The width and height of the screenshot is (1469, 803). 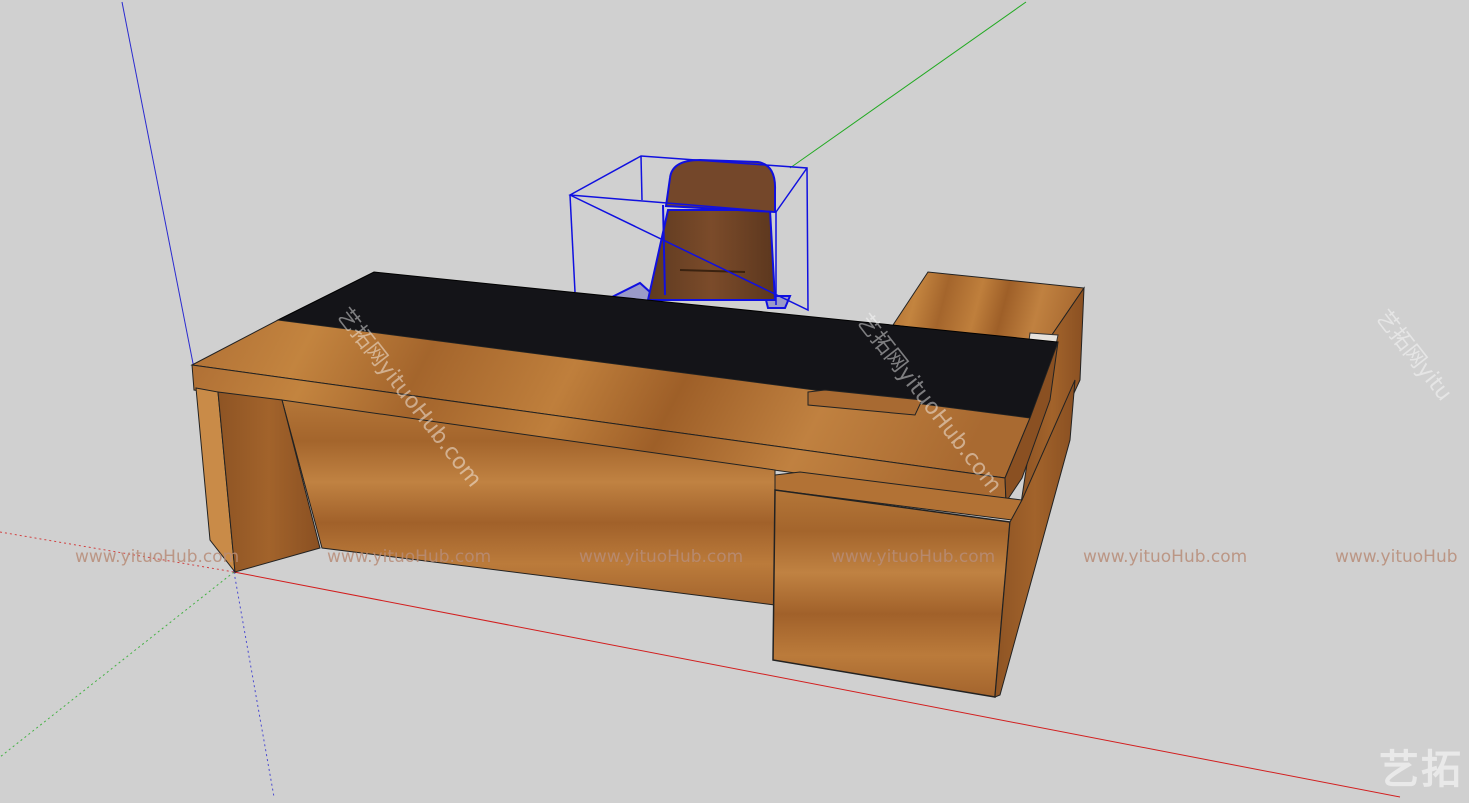 What do you see at coordinates (700, 233) in the screenshot?
I see `office-chair` at bounding box center [700, 233].